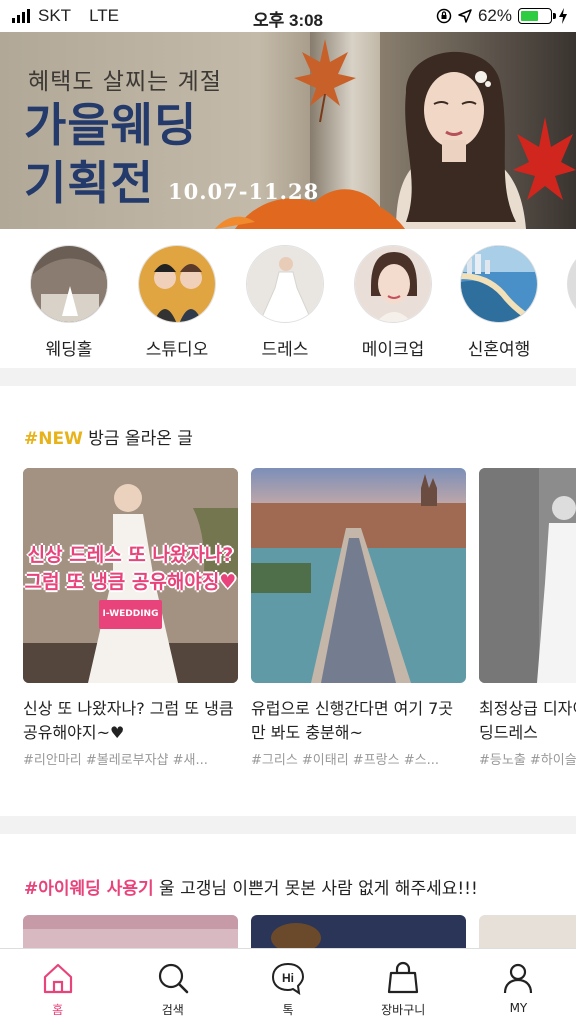 The height and width of the screenshot is (1024, 576). Describe the element at coordinates (111, 125) in the screenshot. I see `banner-title-line1: 가을웨딩` at that location.